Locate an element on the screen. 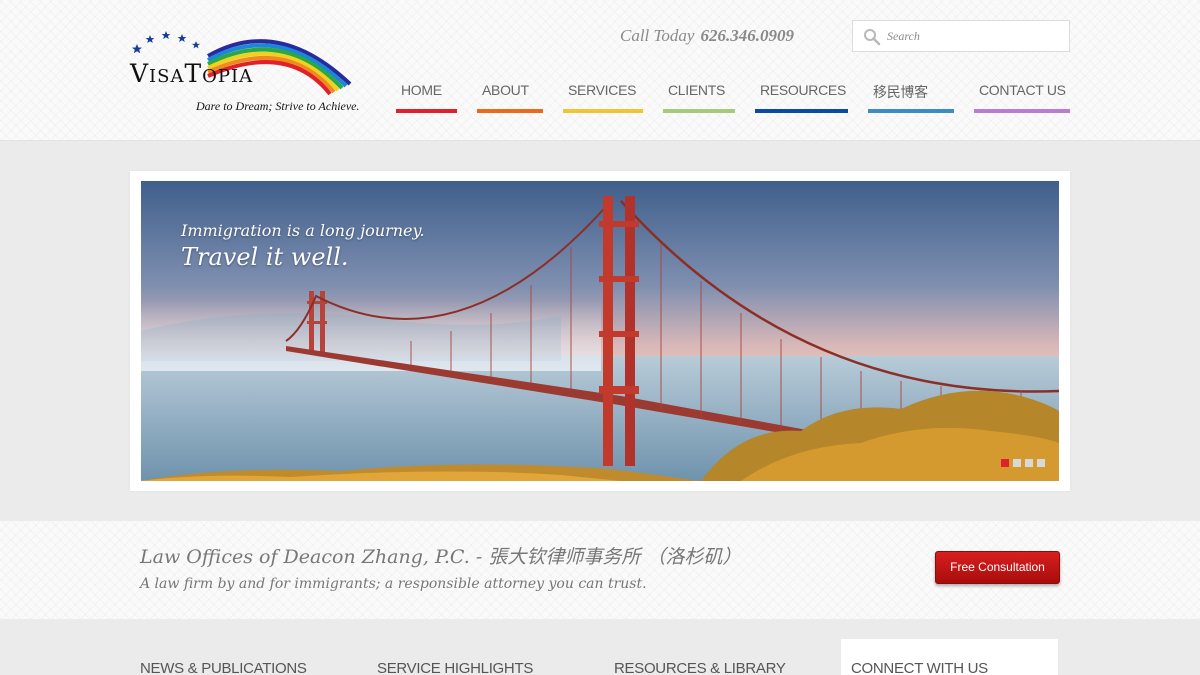 This screenshot has width=1200, height=675. search-icon is located at coordinates (872, 37).